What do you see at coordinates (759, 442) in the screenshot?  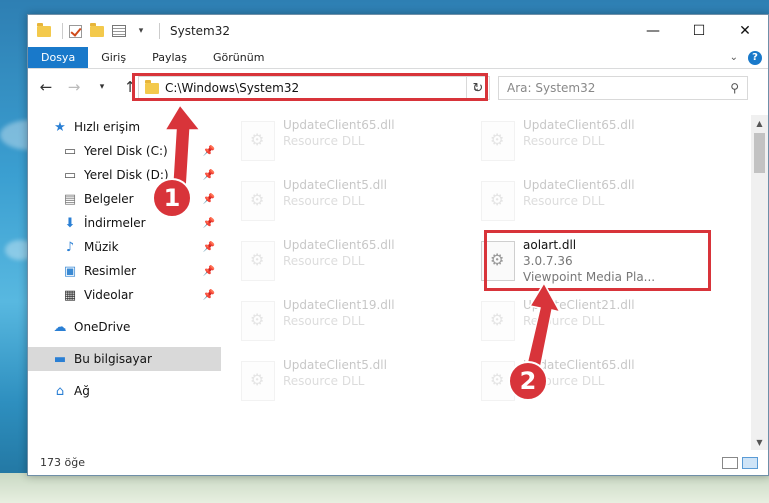 I see `scroll-down-icon: ▼` at bounding box center [759, 442].